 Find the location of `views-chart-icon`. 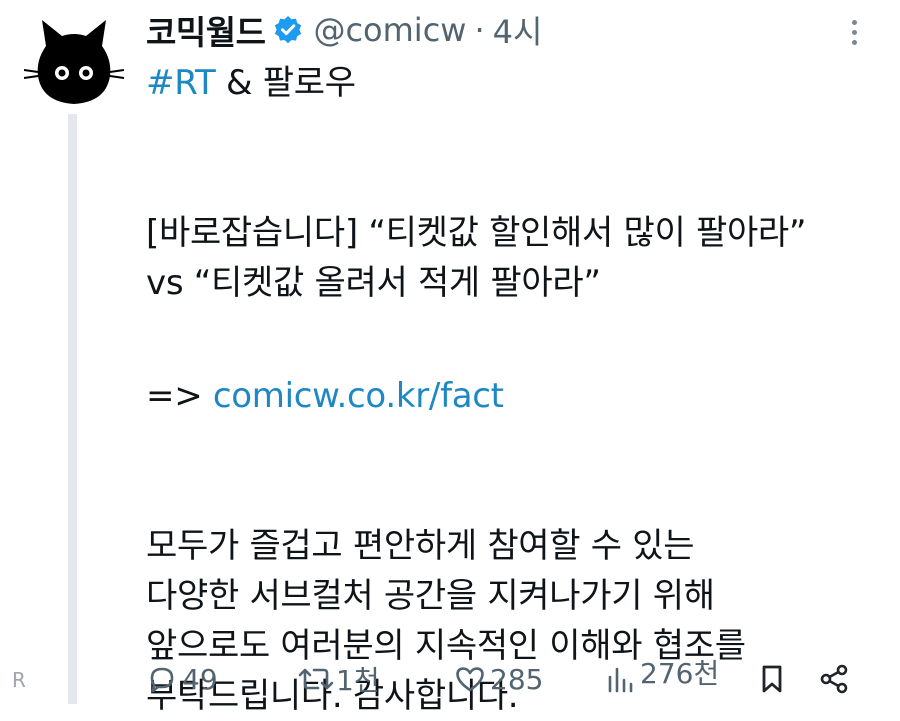

views-chart-icon is located at coordinates (620, 679).